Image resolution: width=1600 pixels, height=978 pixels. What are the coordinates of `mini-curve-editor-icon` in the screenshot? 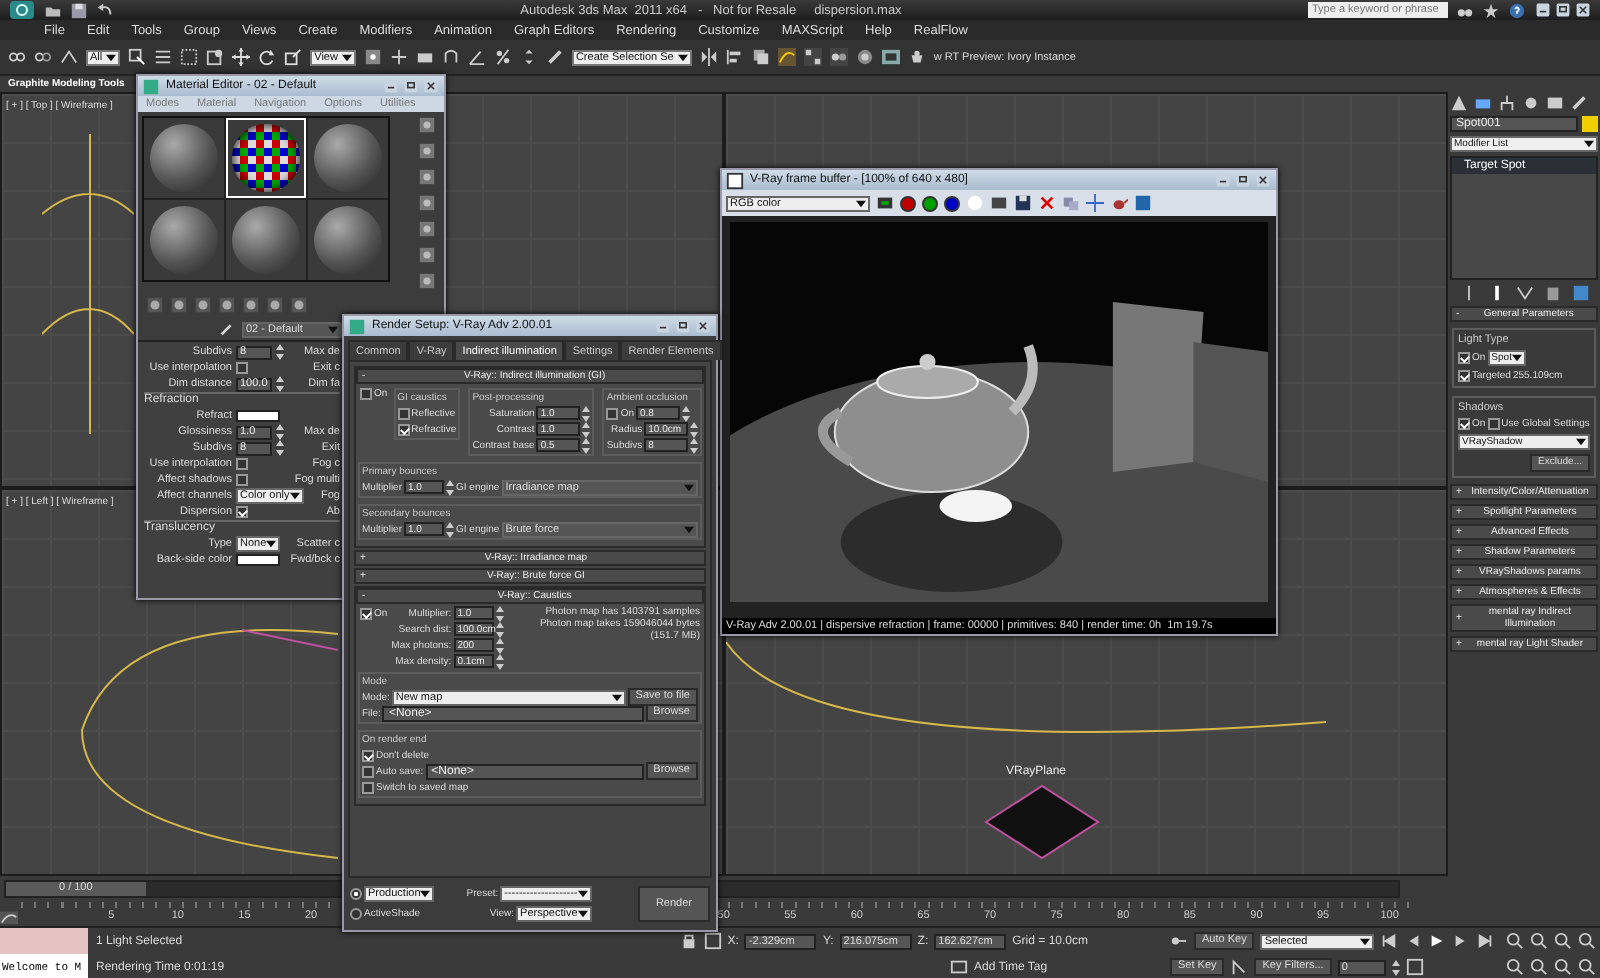 It's located at (9, 917).